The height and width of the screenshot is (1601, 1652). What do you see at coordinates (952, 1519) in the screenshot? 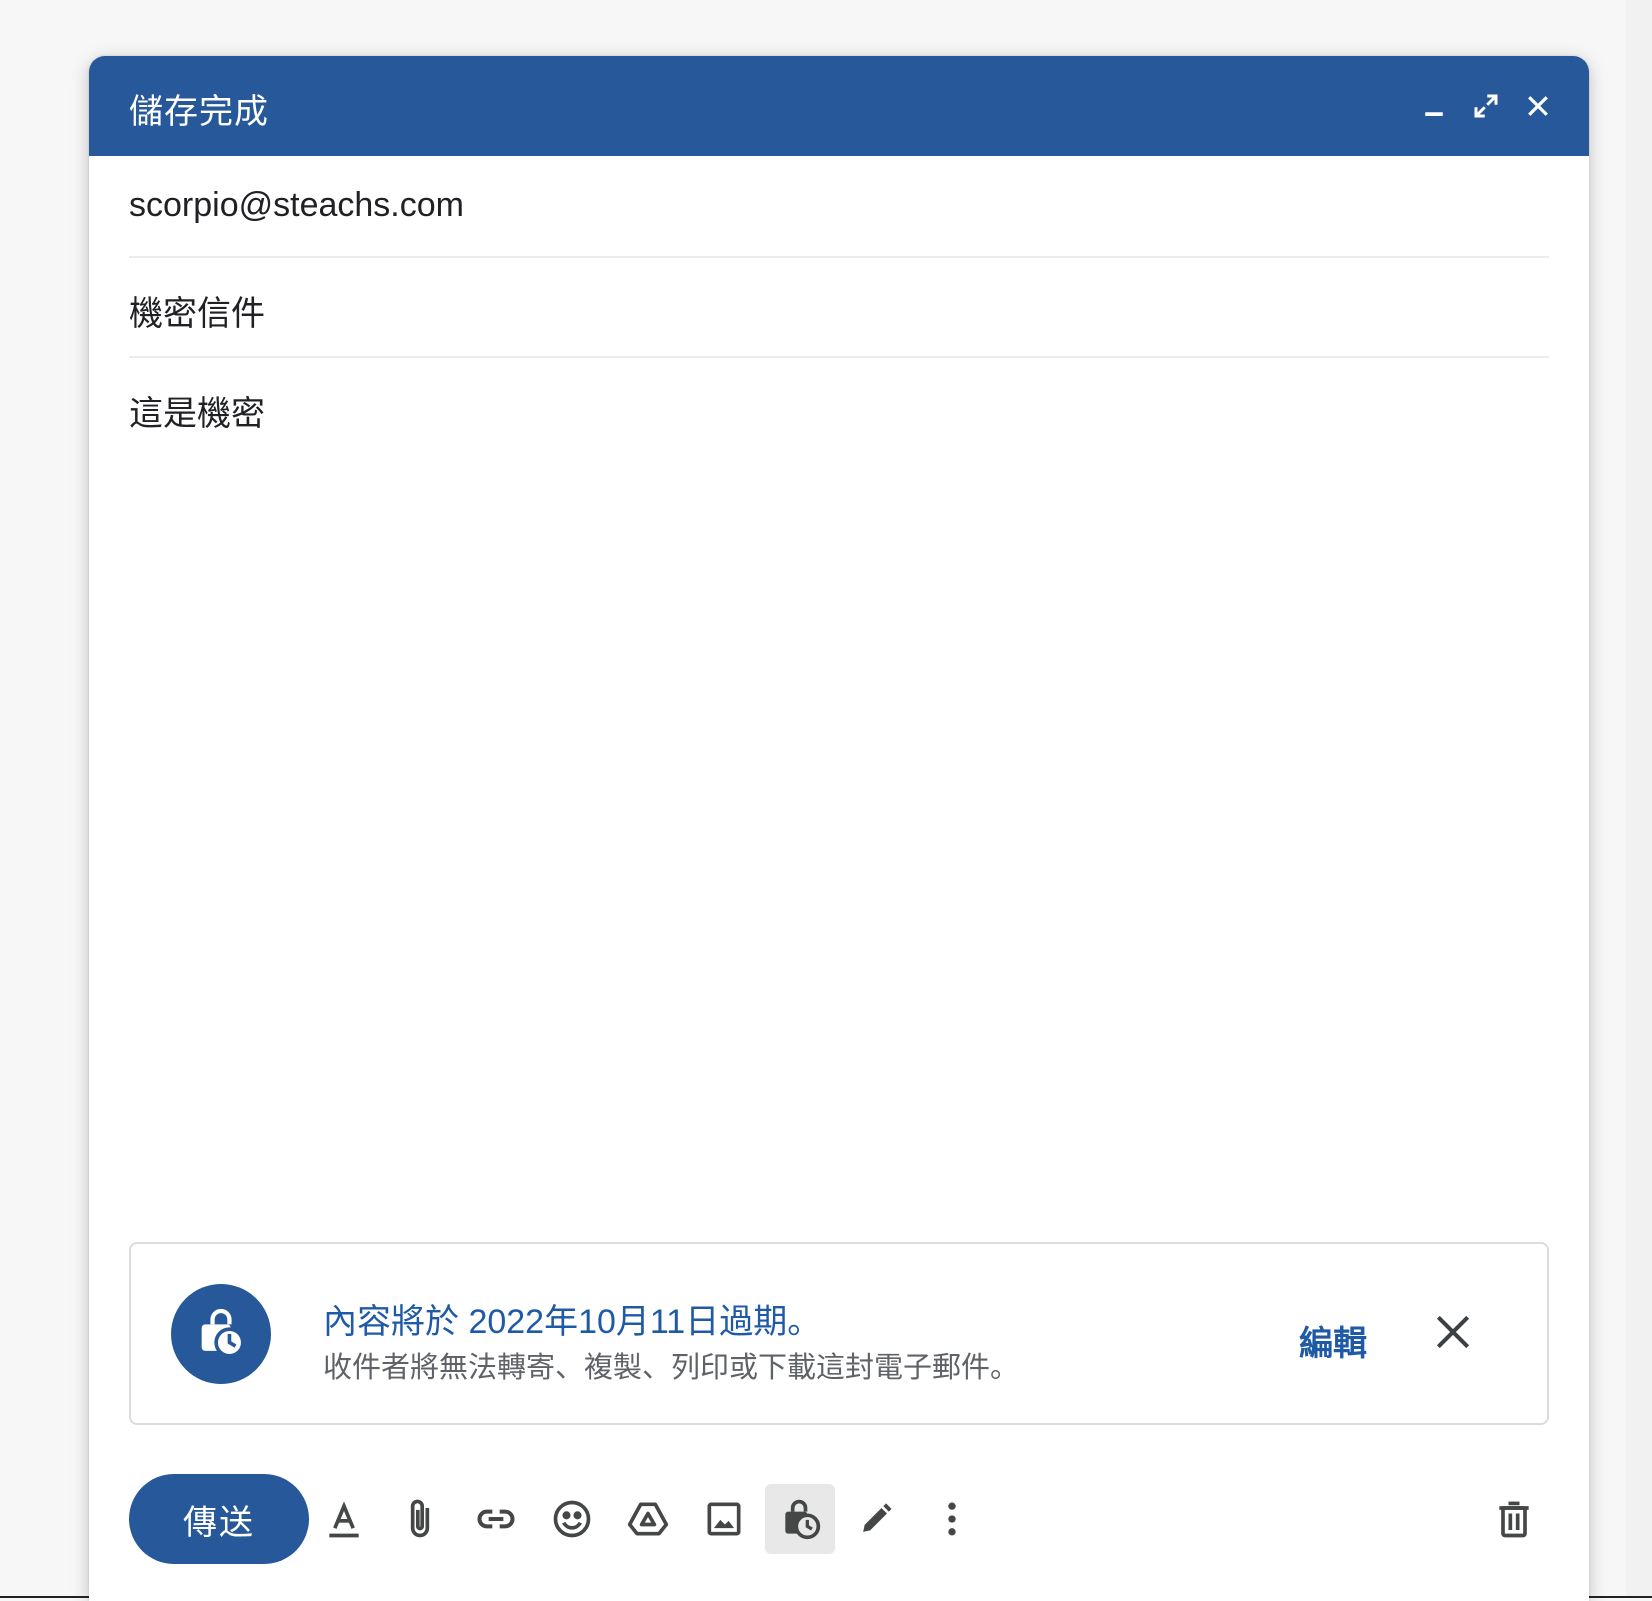
I see `more-options-icon` at bounding box center [952, 1519].